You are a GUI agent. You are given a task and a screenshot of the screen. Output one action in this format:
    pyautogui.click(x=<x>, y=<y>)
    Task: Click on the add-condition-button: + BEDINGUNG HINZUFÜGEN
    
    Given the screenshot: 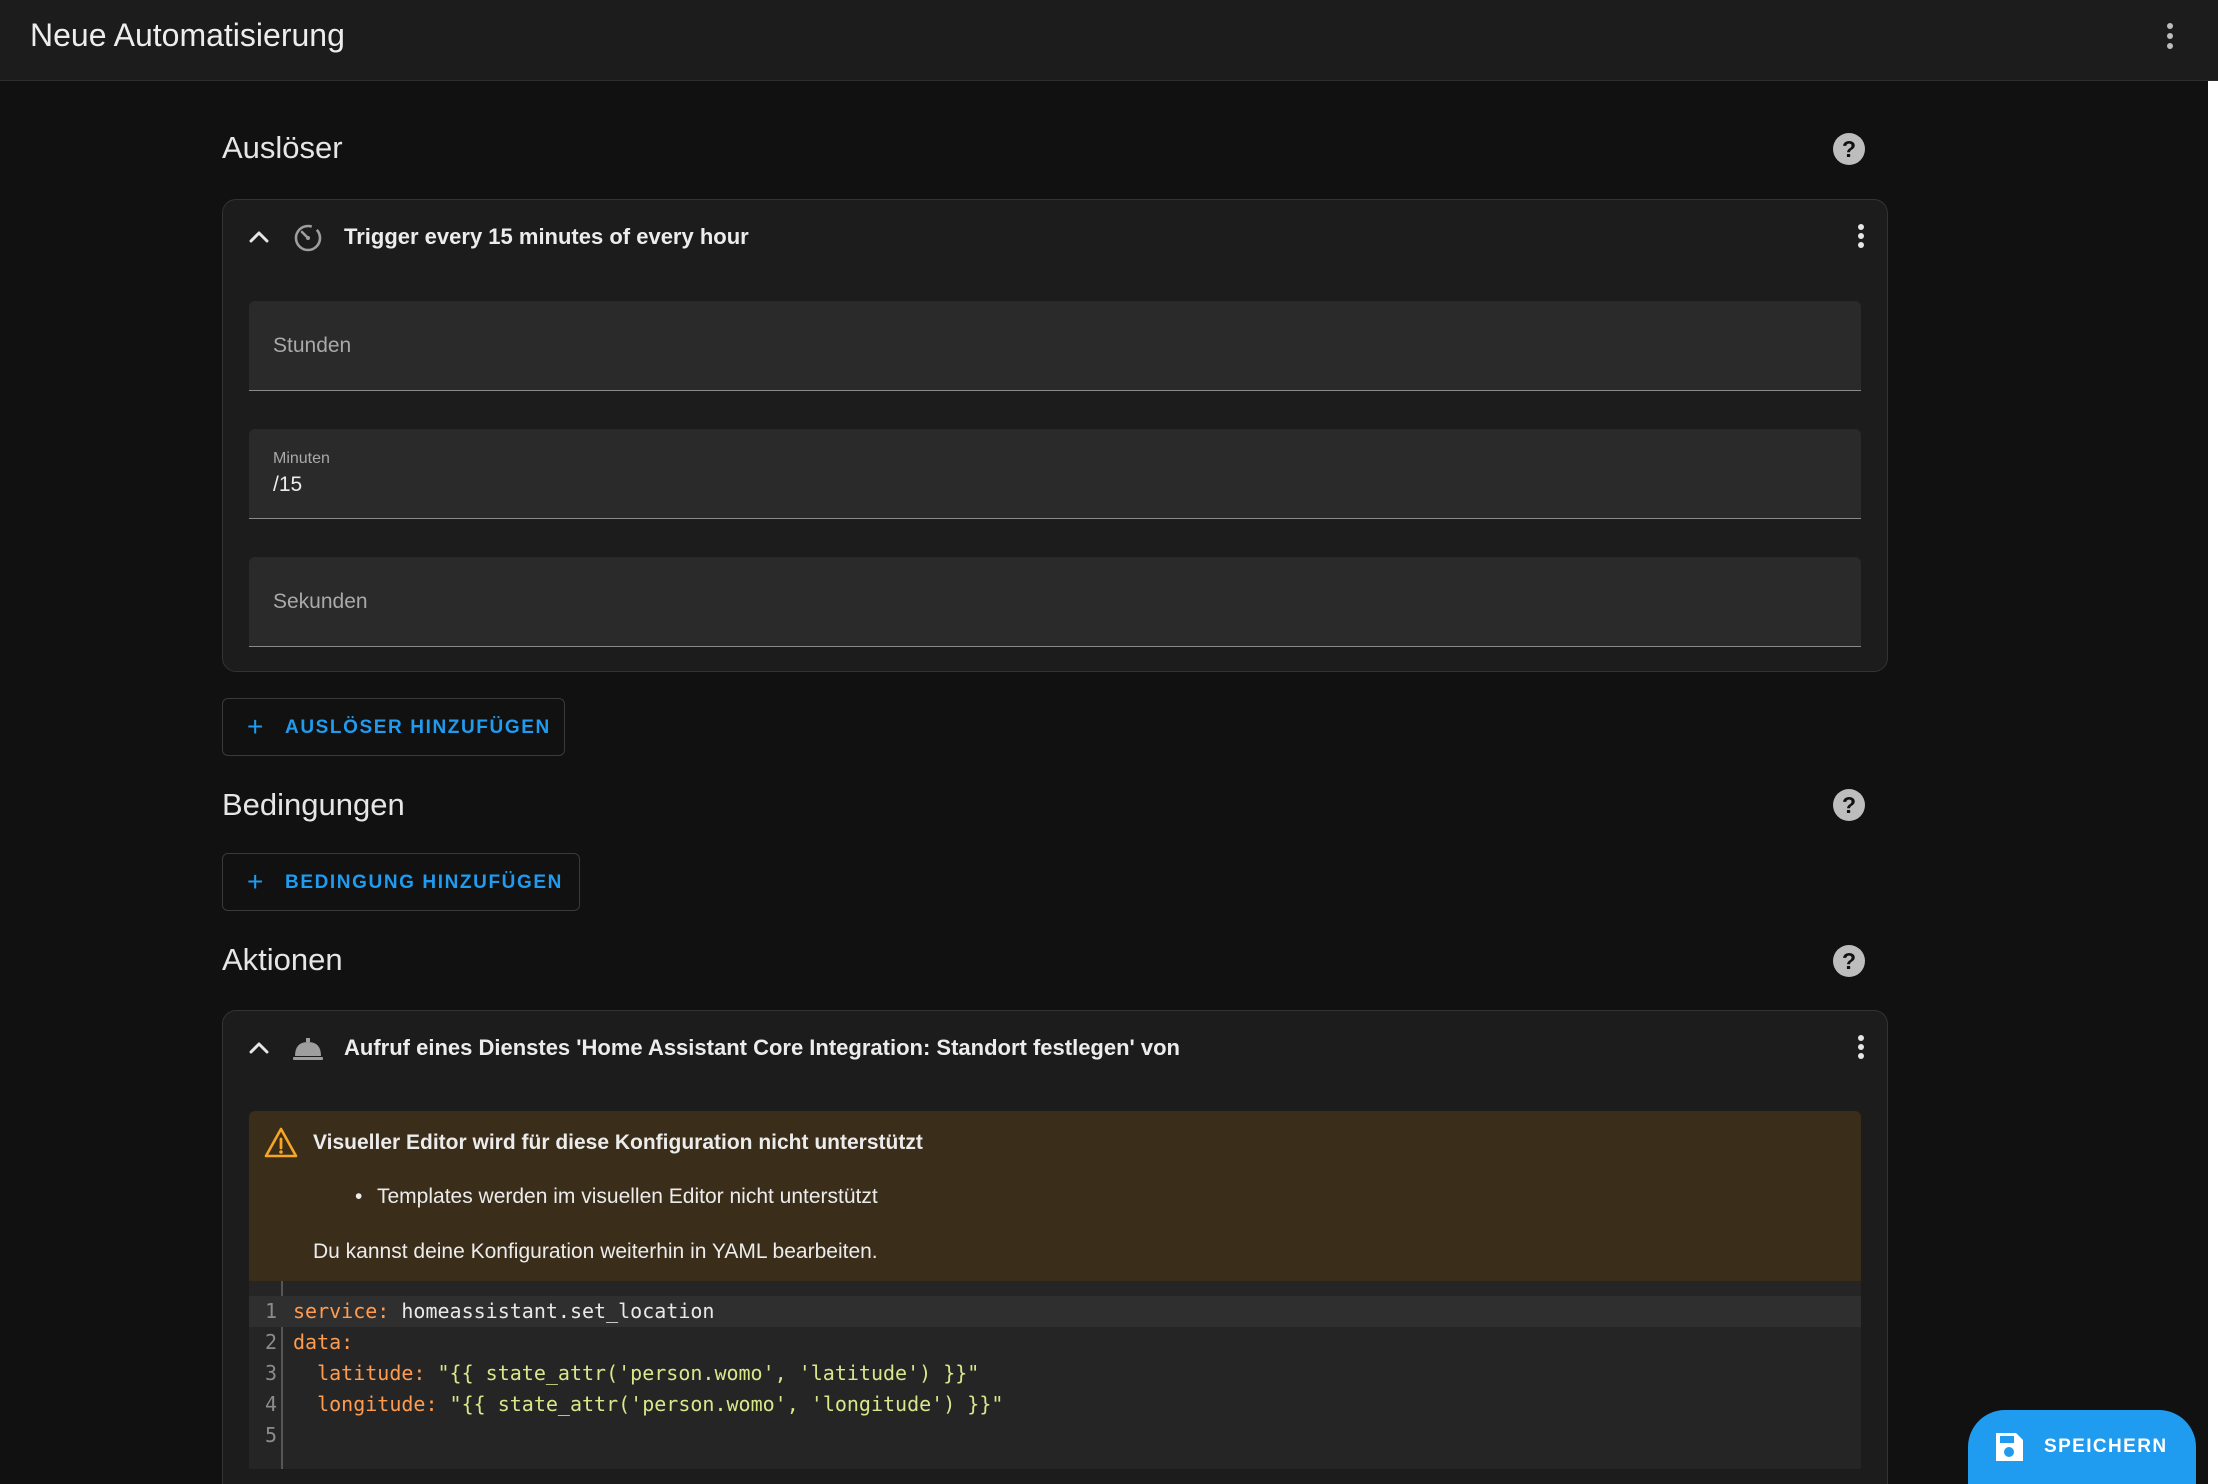 What is the action you would take?
    pyautogui.click(x=401, y=882)
    